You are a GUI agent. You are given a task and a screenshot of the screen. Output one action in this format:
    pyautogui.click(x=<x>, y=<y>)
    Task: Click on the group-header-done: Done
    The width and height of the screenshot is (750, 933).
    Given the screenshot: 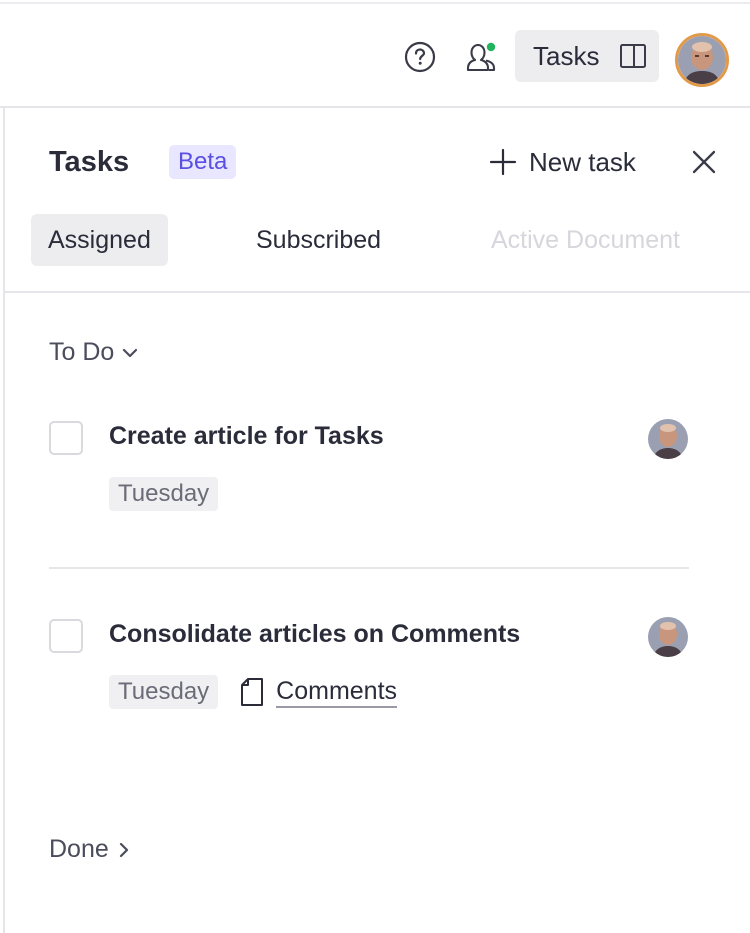 What is the action you would take?
    pyautogui.click(x=90, y=849)
    